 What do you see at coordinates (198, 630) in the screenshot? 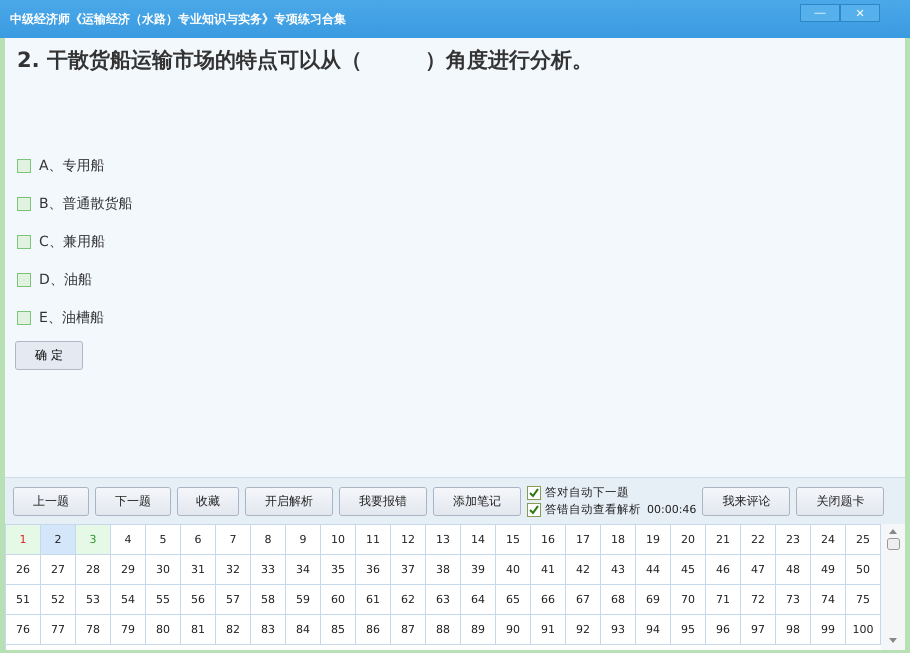
I see `question-number: 81` at bounding box center [198, 630].